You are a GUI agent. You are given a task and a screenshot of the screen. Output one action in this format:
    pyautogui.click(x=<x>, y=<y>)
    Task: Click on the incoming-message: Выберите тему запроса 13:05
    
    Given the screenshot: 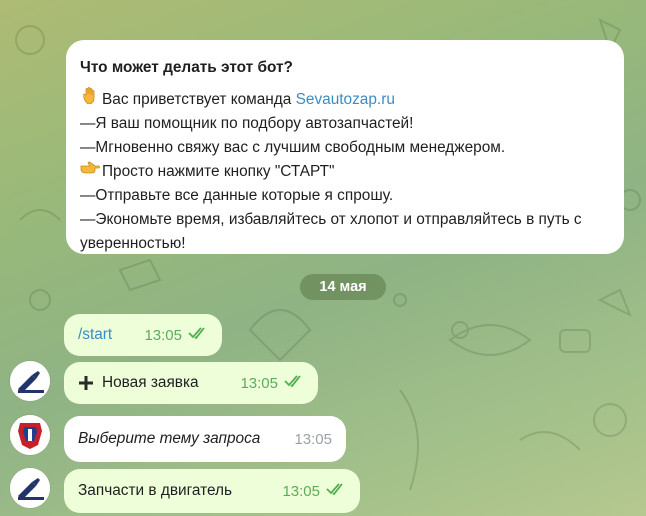 What is the action you would take?
    pyautogui.click(x=205, y=439)
    